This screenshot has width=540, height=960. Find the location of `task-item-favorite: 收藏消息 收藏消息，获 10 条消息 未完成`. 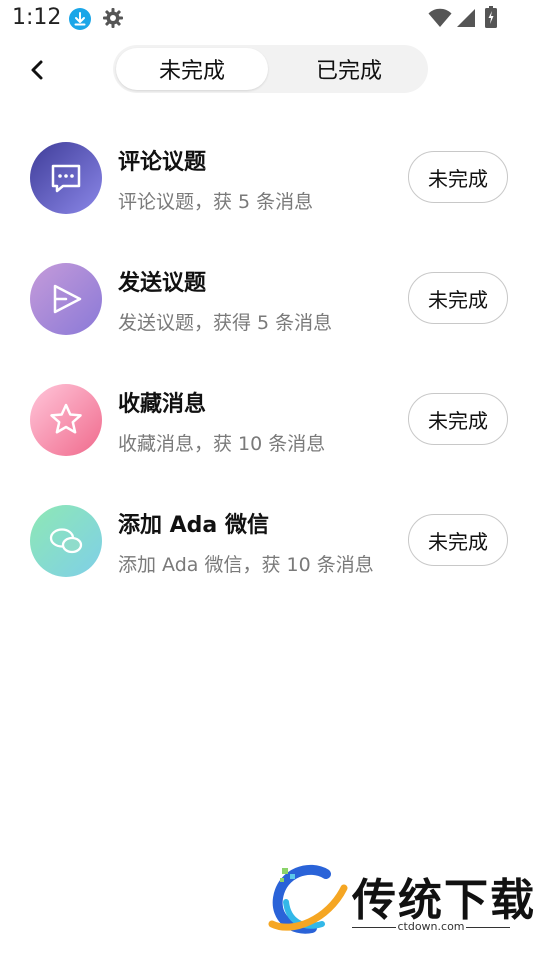

task-item-favorite: 收藏消息 收藏消息，获 10 条消息 未完成 is located at coordinates (270, 434).